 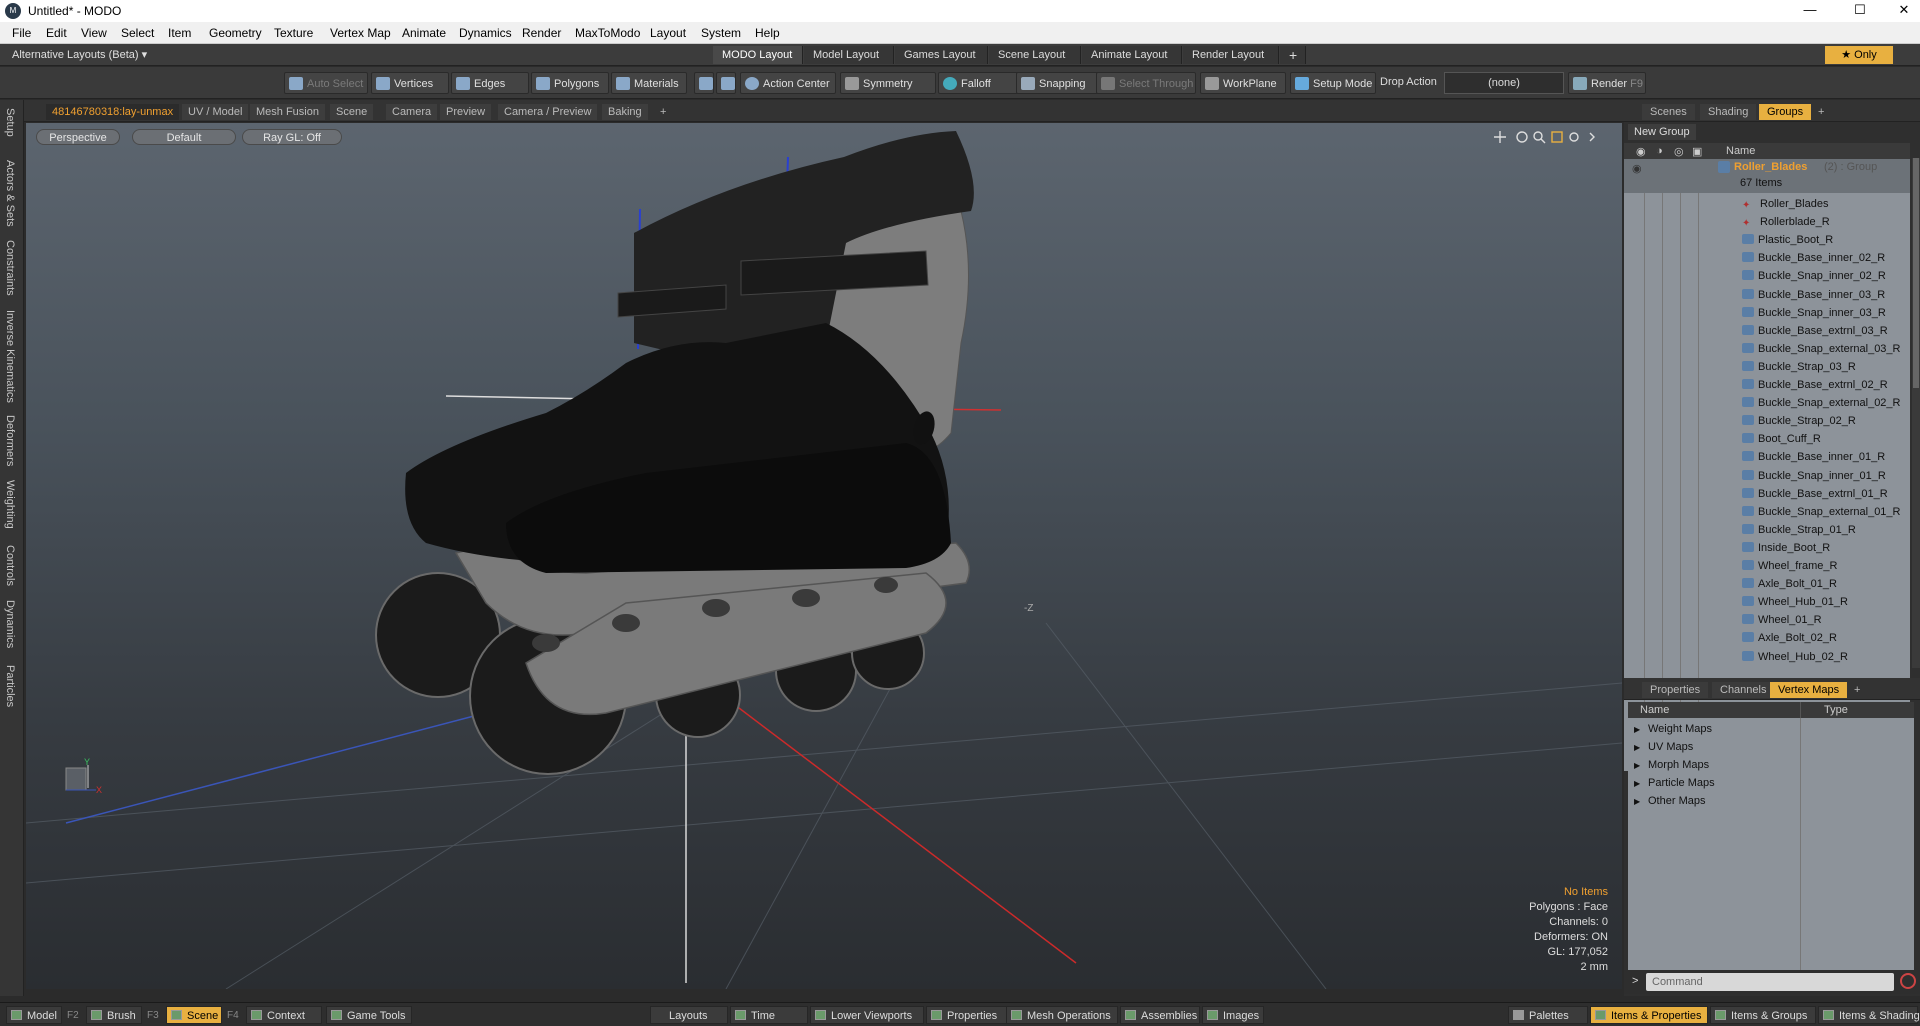 What do you see at coordinates (466, 112) in the screenshot?
I see `tab-preview: Preview` at bounding box center [466, 112].